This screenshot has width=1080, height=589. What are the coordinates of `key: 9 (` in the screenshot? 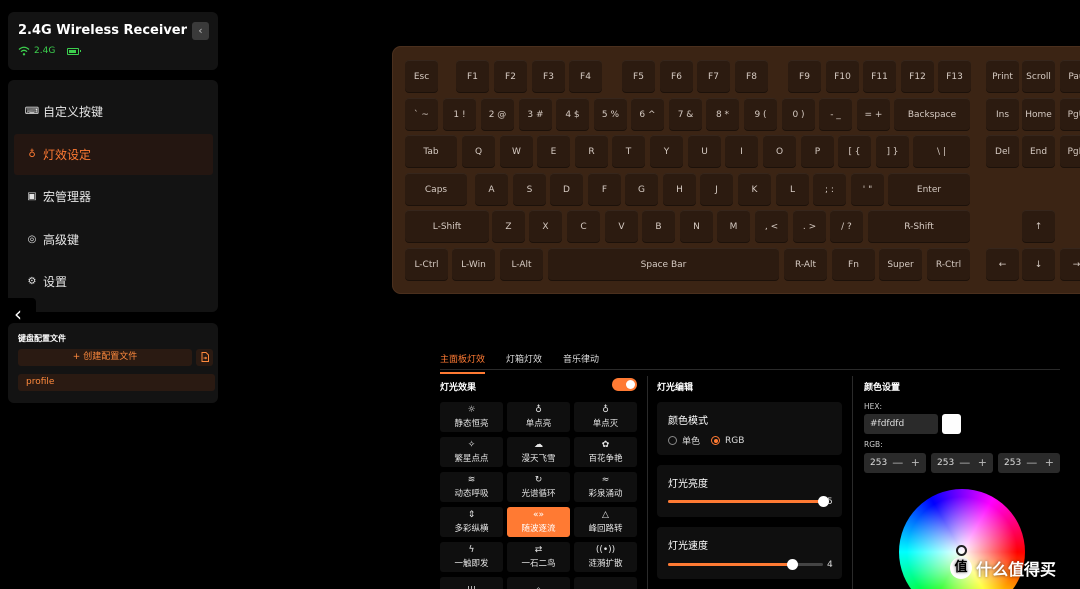 It's located at (760, 114).